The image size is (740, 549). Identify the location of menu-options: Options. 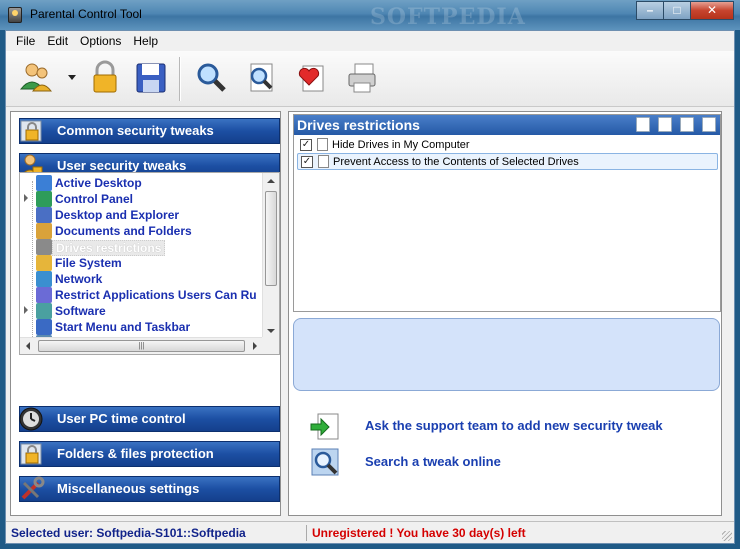
(100, 41).